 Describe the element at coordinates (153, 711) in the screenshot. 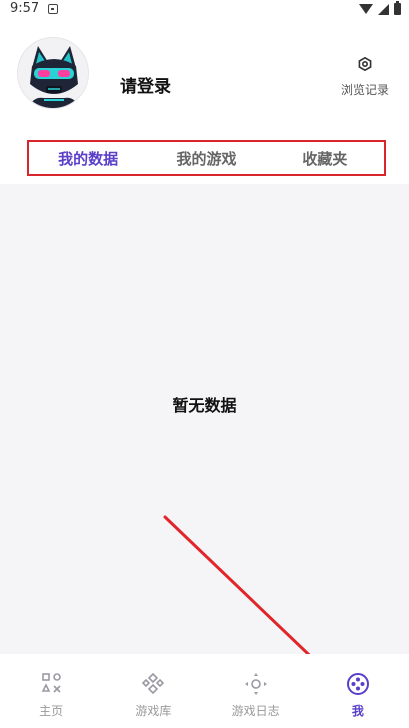

I see `nav-game-library-label: 游戏库` at that location.